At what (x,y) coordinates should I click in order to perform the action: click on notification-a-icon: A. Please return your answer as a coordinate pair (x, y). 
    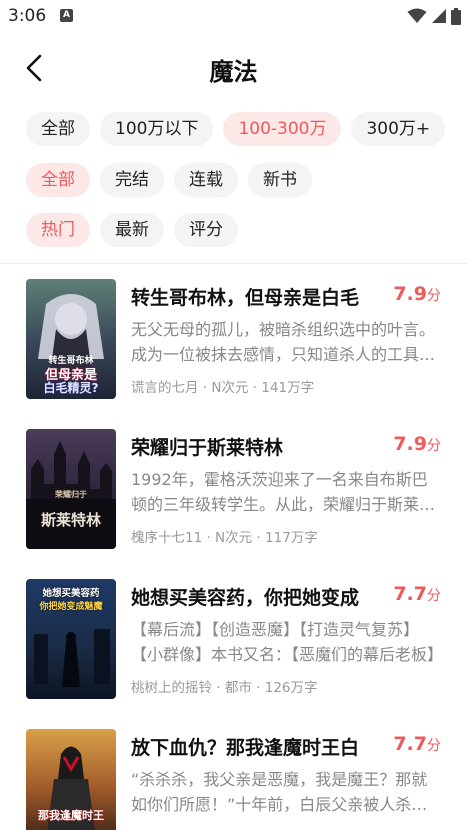
    Looking at the image, I should click on (66, 15).